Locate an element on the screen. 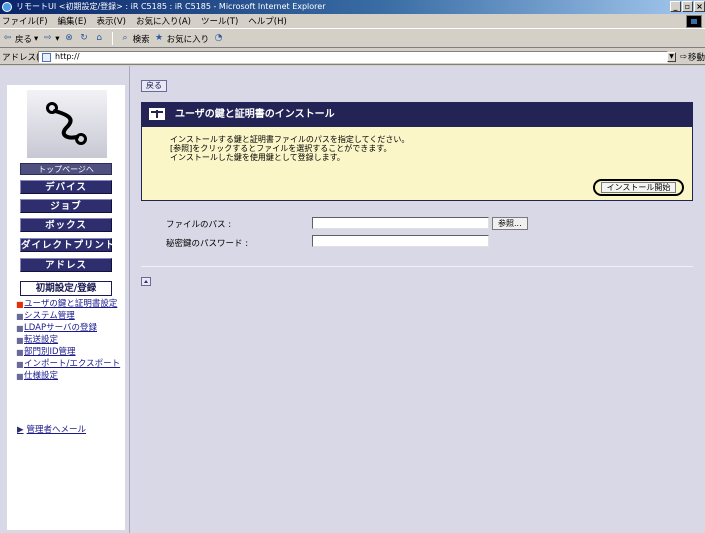 This screenshot has width=705, height=533. submenu-department-id: ■ 部門別ID管理 is located at coordinates (70, 352).